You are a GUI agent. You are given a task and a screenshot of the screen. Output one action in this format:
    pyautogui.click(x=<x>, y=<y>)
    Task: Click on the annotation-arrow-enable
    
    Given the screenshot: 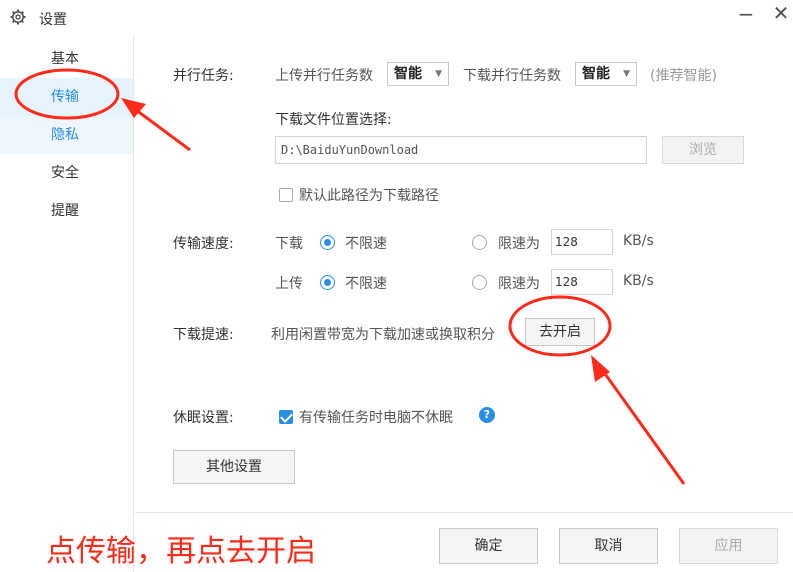 What is the action you would take?
    pyautogui.click(x=638, y=420)
    